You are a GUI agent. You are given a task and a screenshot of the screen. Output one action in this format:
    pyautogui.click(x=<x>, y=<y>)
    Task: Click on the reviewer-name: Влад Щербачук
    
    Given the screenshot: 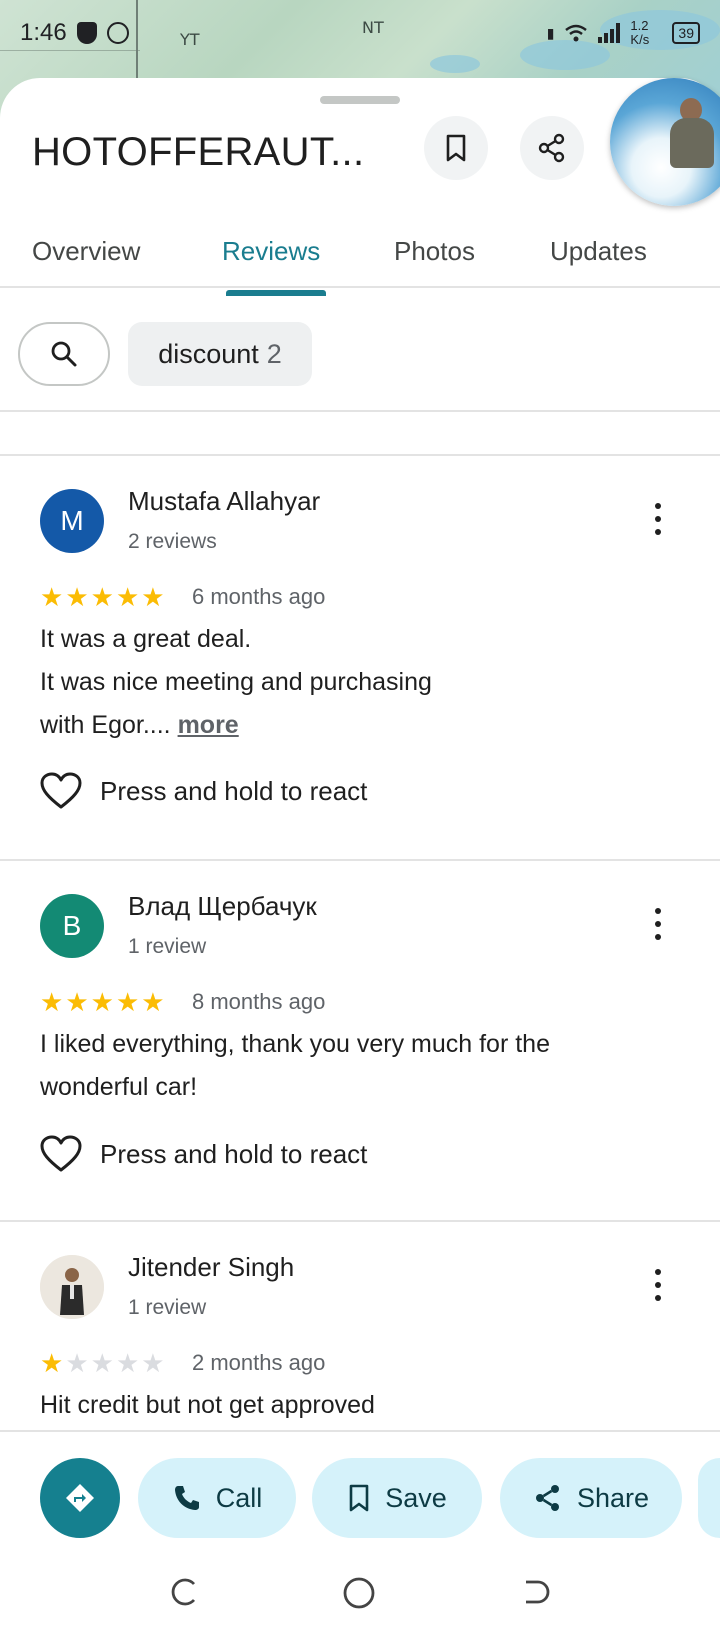 What is the action you would take?
    pyautogui.click(x=222, y=906)
    